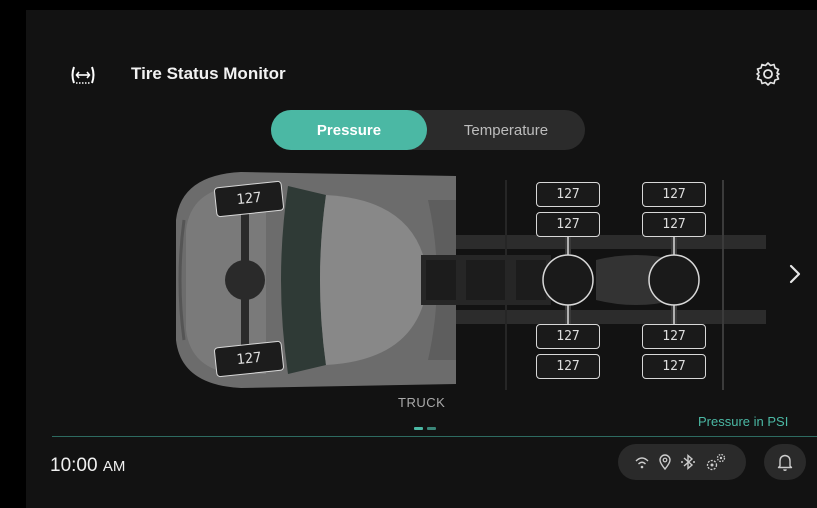 Image resolution: width=817 pixels, height=508 pixels. Describe the element at coordinates (716, 462) in the screenshot. I see `gears-icon` at that location.